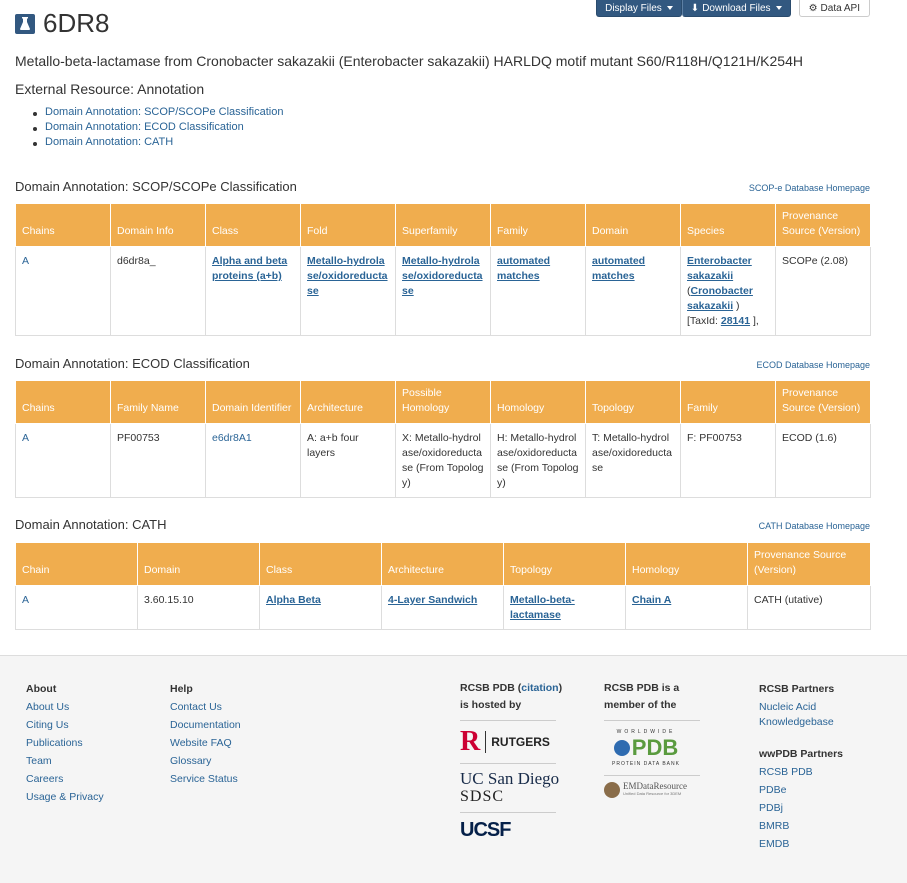  I want to click on footer-link-usage-privacy: Usage & Privacy, so click(65, 797).